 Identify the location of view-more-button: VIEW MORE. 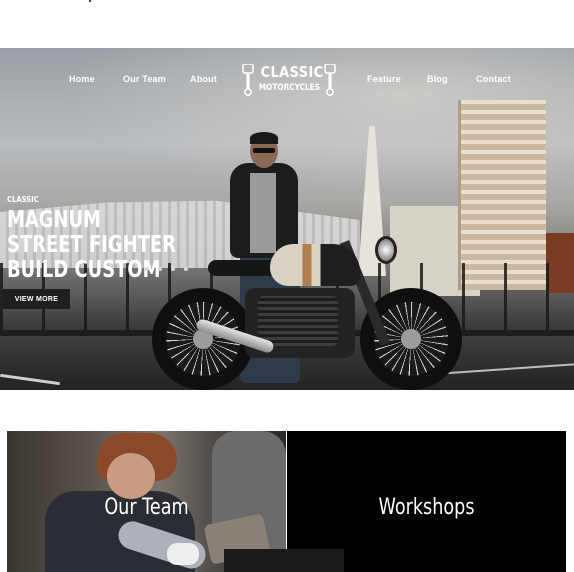
(36, 299).